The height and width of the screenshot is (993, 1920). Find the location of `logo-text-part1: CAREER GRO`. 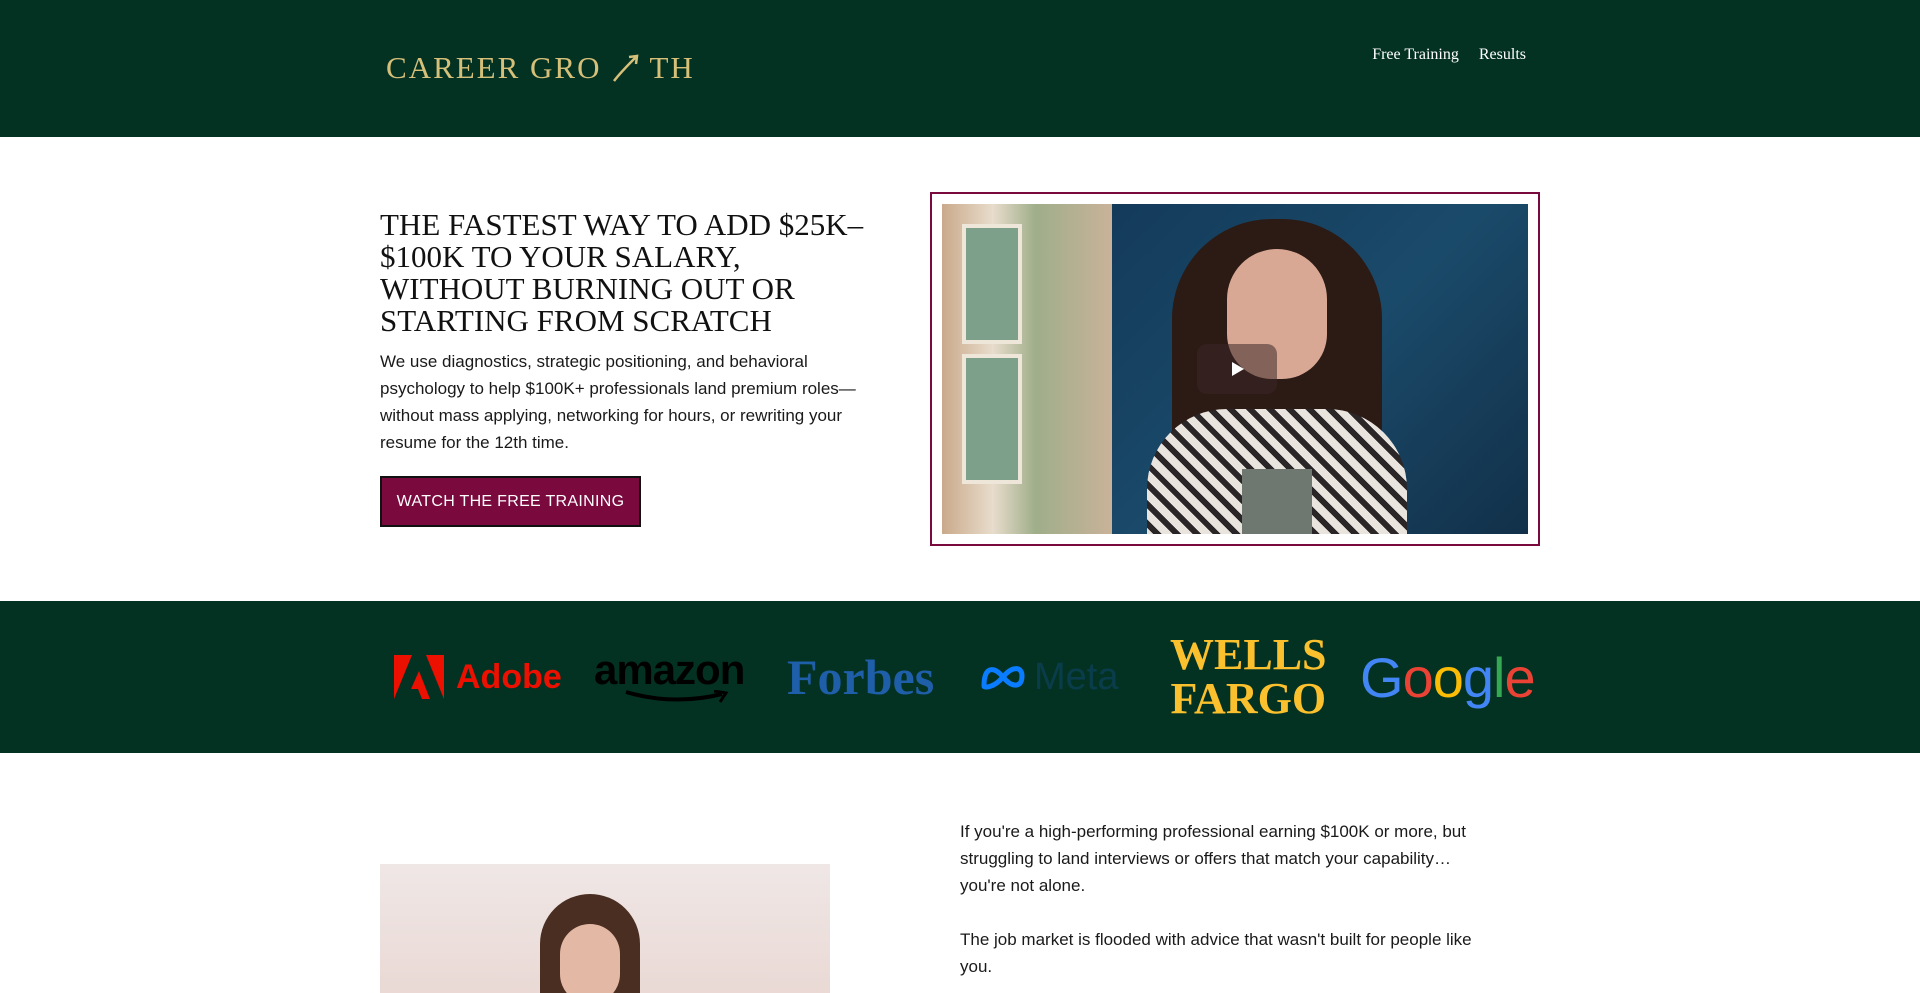

logo-text-part1: CAREER GRO is located at coordinates (494, 67).